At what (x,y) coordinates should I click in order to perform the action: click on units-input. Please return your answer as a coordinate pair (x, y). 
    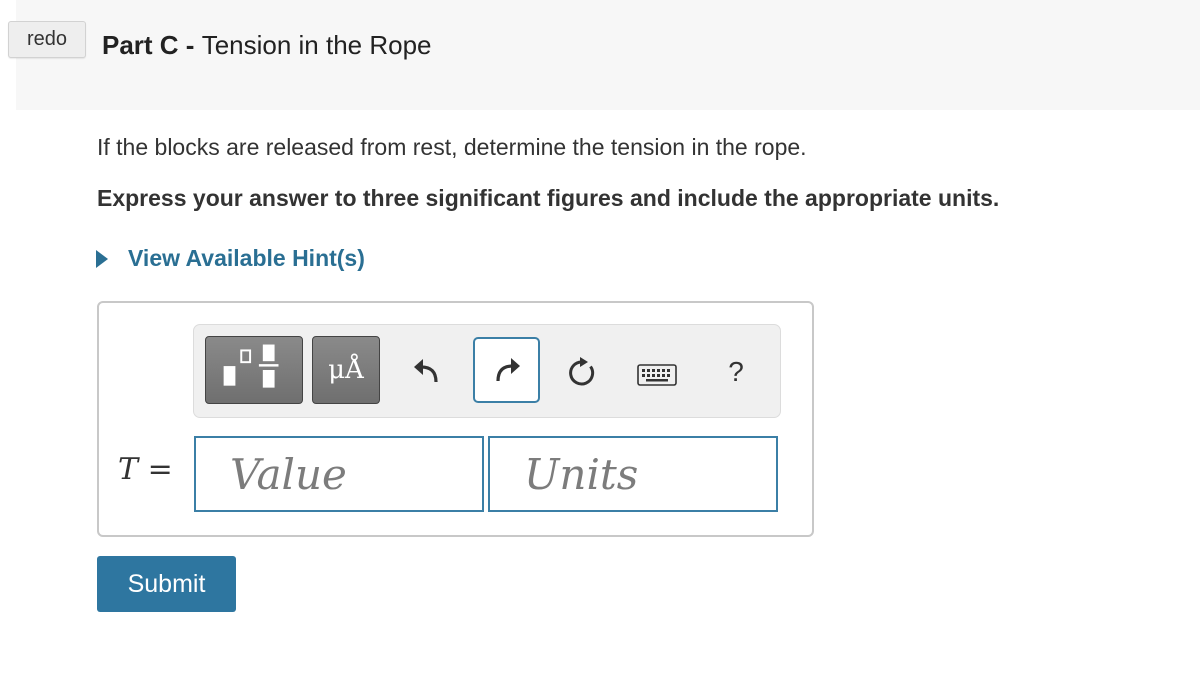
    Looking at the image, I should click on (633, 474).